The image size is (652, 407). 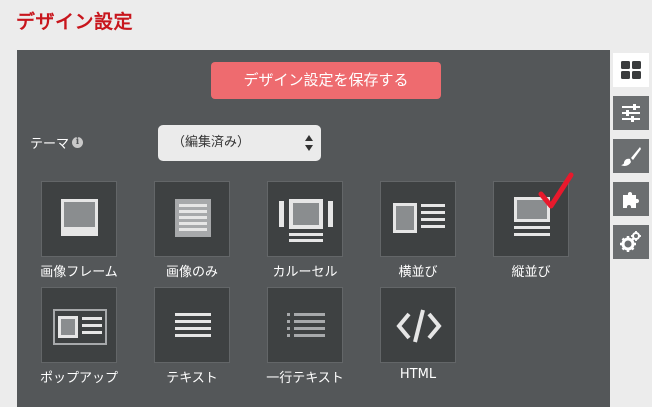 I want to click on layout-label: 一行テキスト, so click(x=305, y=378).